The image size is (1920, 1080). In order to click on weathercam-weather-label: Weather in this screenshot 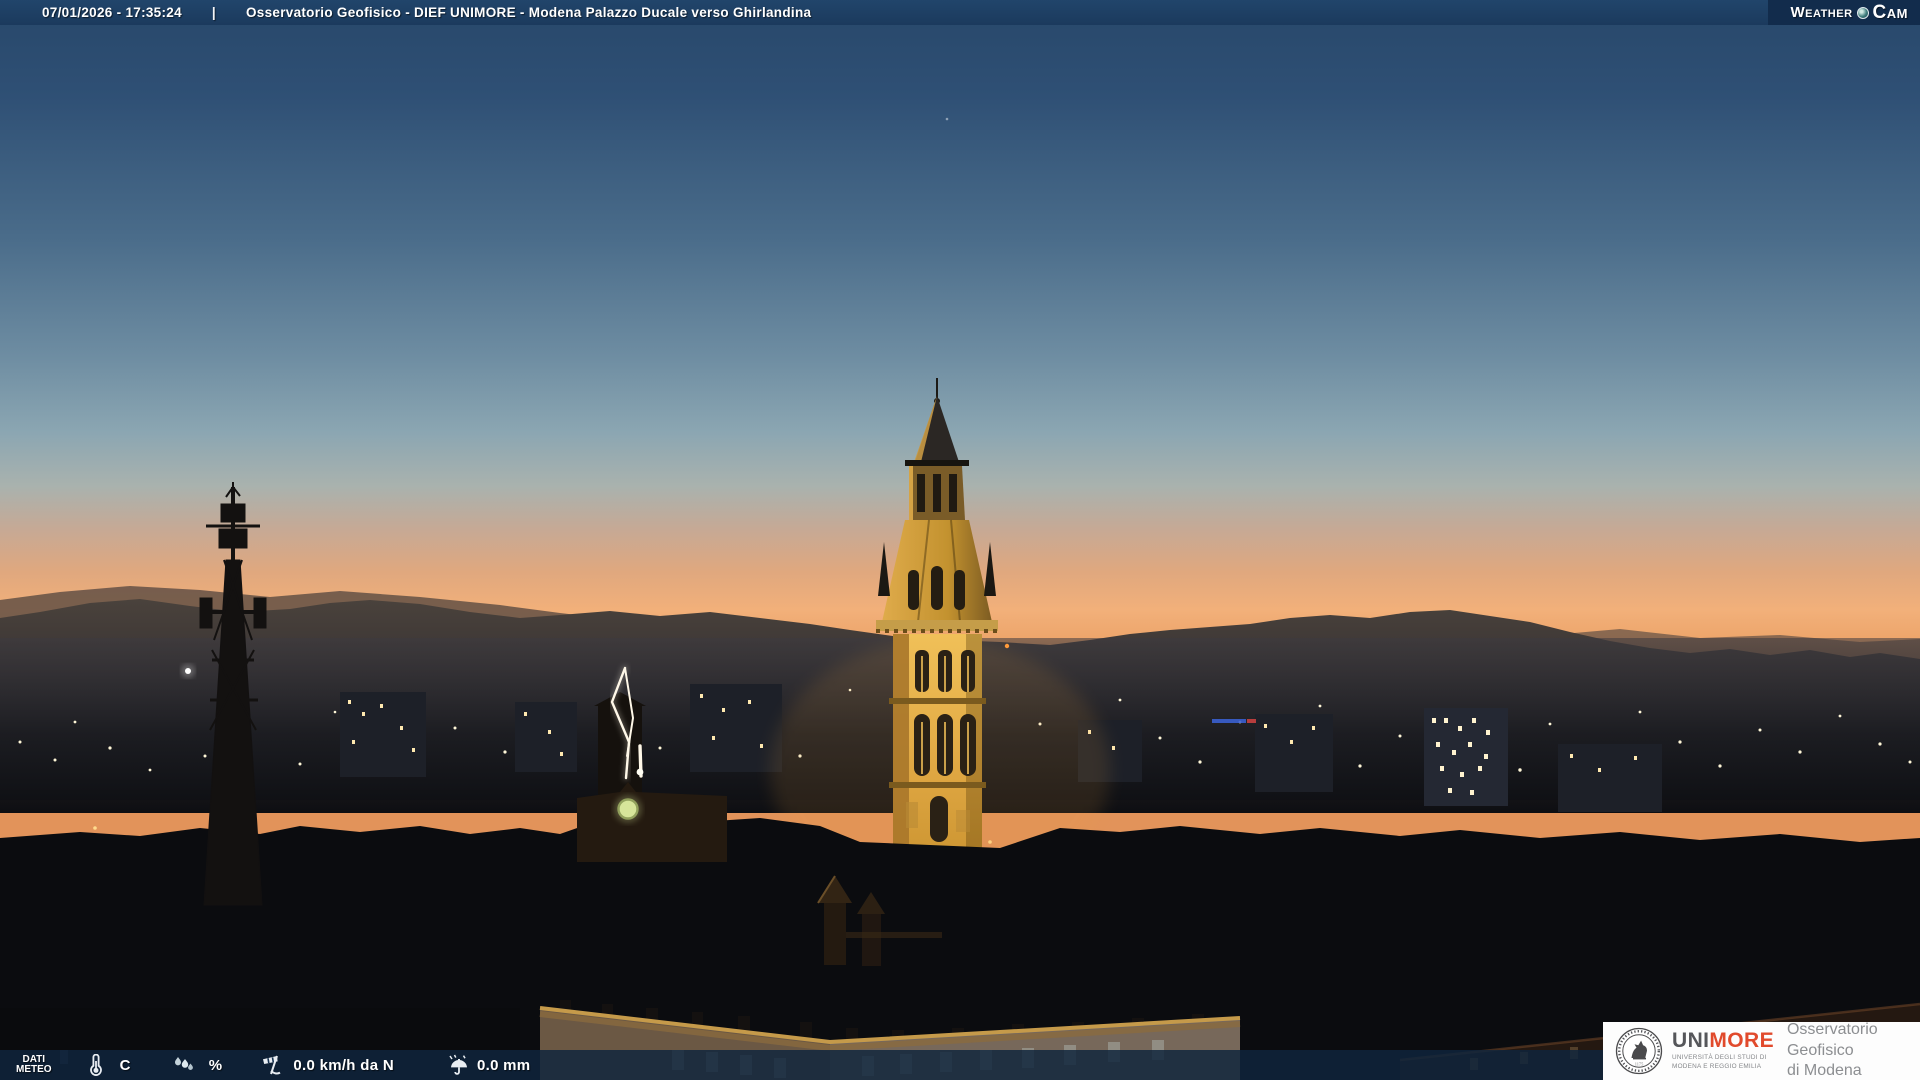, I will do `click(1821, 12)`.